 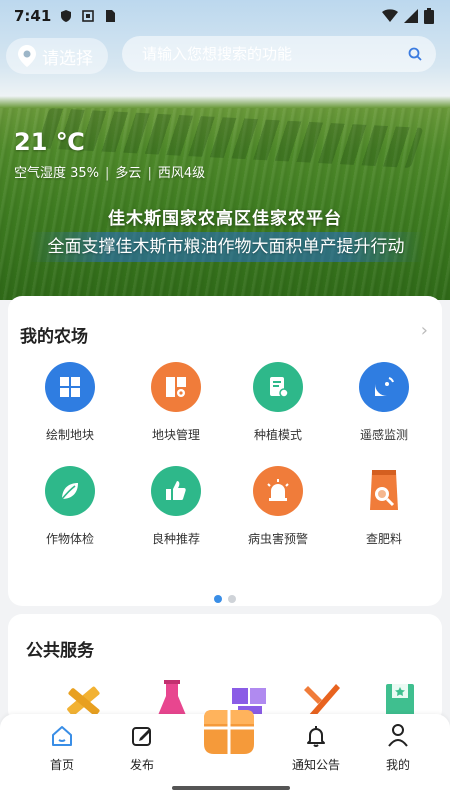 I want to click on weather-condition: 多云, so click(x=128, y=173).